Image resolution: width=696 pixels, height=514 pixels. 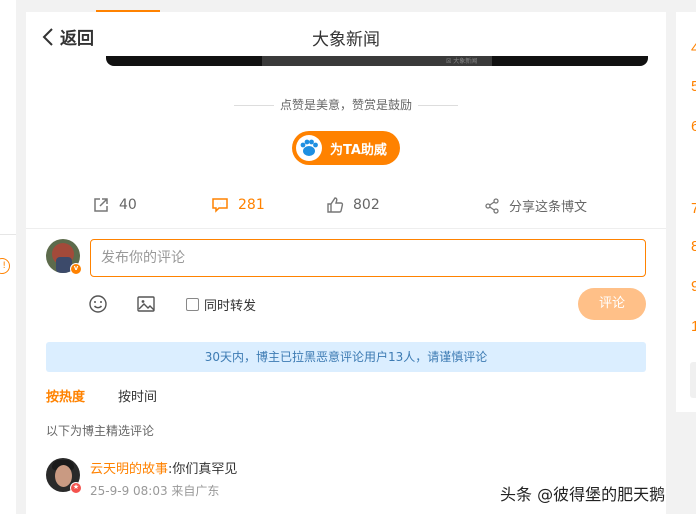 What do you see at coordinates (335, 205) in the screenshot?
I see `like-icon` at bounding box center [335, 205].